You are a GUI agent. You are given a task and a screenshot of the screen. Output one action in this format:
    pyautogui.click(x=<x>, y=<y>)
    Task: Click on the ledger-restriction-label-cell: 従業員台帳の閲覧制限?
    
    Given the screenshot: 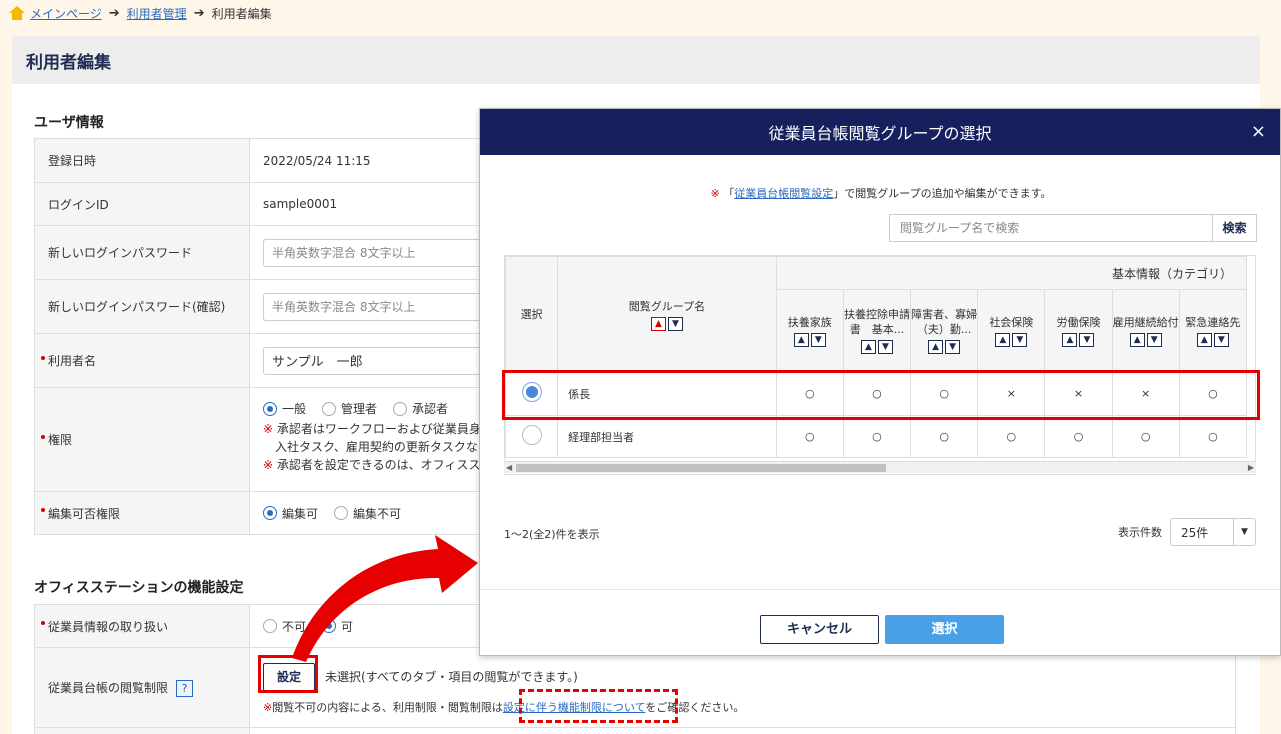 What is the action you would take?
    pyautogui.click(x=142, y=687)
    